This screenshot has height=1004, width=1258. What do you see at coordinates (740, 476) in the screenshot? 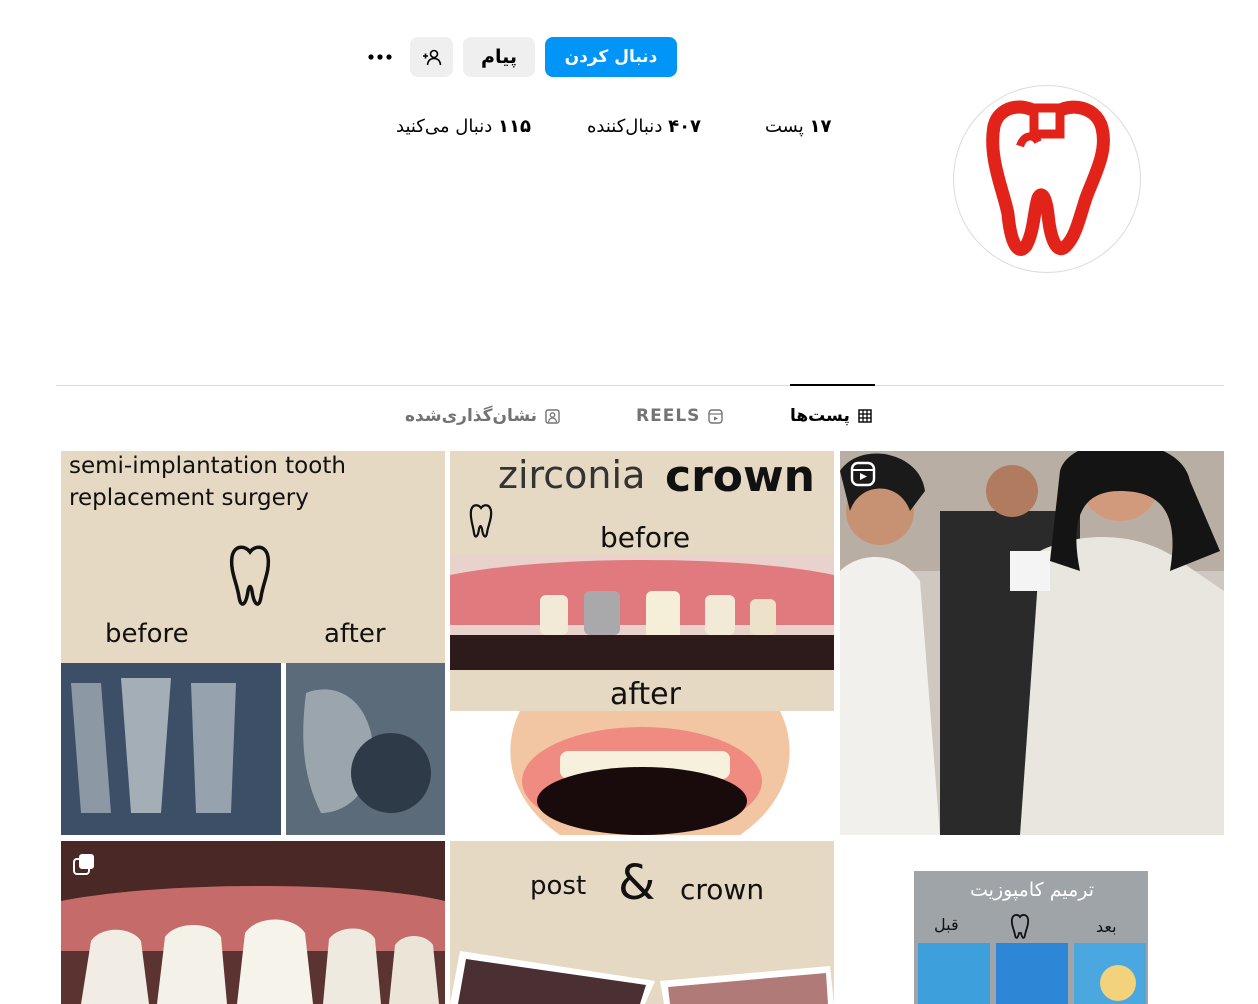
I see `post-title-2: crown` at bounding box center [740, 476].